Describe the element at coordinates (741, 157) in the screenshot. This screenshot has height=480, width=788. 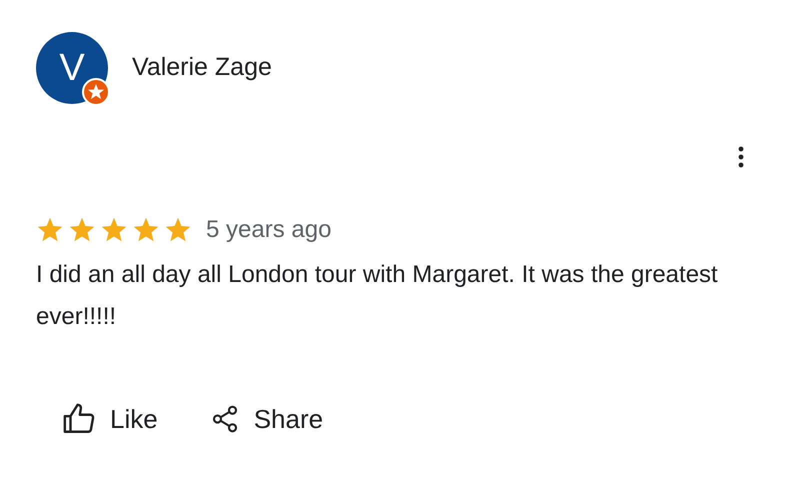
I see `more-options-icon` at that location.